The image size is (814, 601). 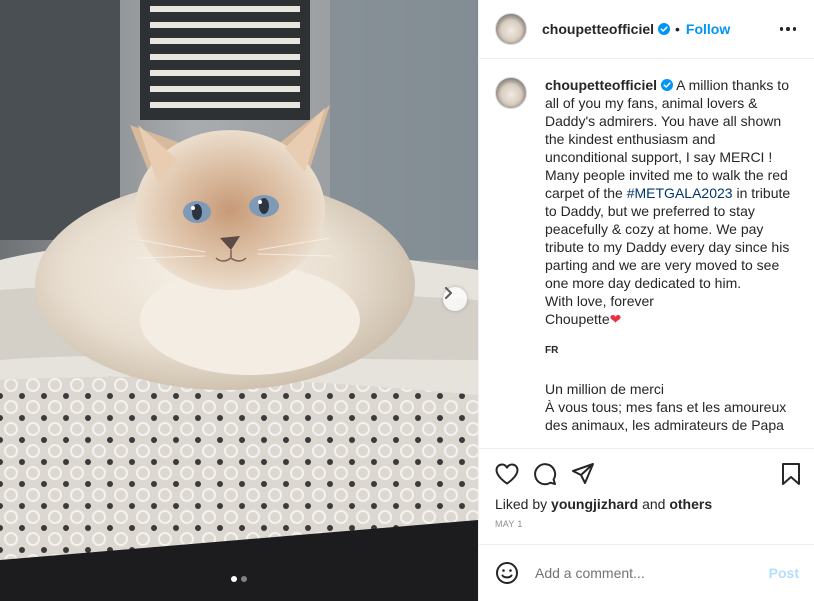 I want to click on speech-bubble-icon, so click(x=545, y=474).